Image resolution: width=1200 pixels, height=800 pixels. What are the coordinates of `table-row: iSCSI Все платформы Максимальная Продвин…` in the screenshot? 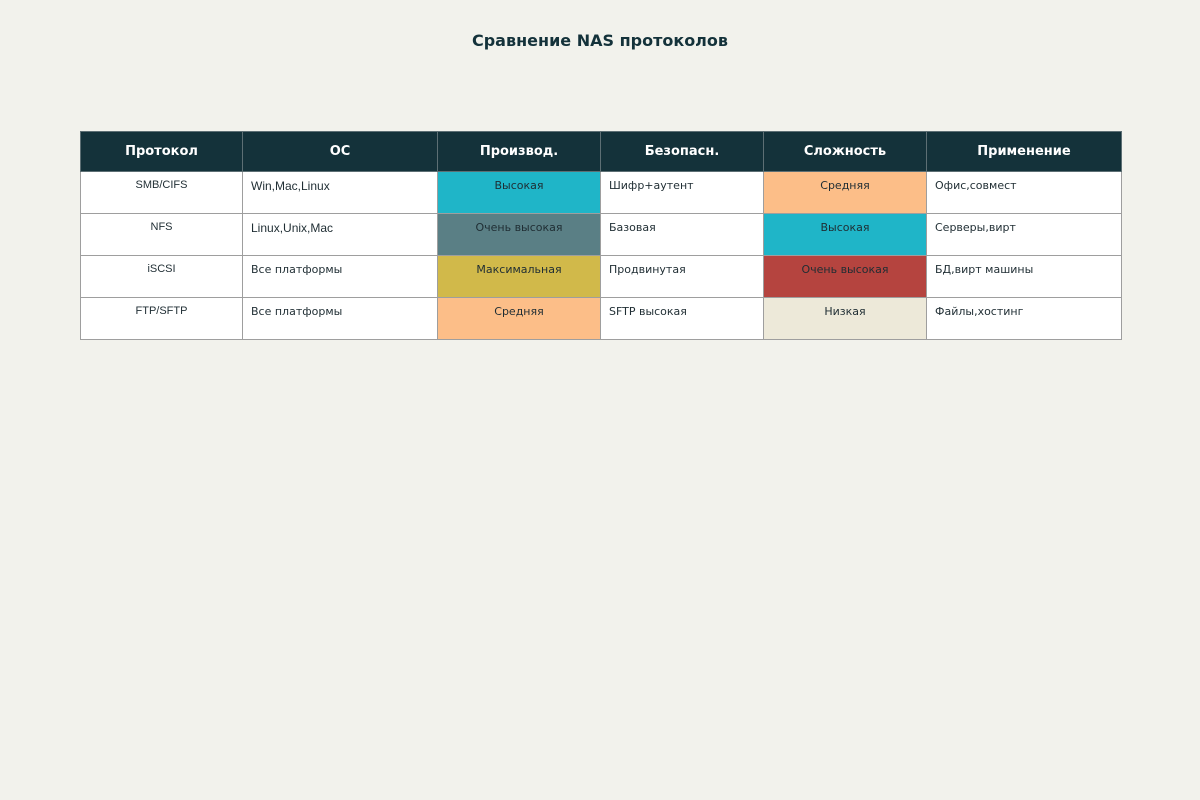 It's located at (601, 276).